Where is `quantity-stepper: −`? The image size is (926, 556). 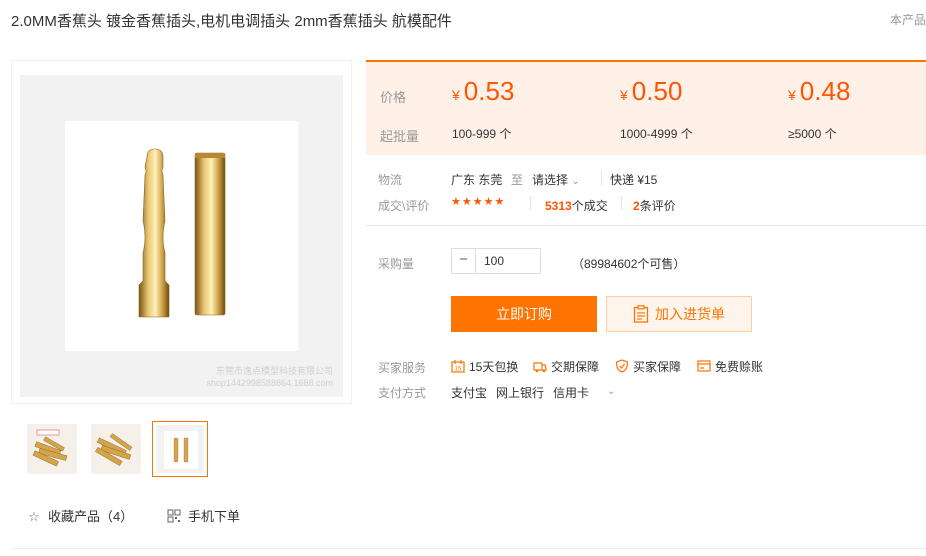
quantity-stepper: − is located at coordinates (496, 261).